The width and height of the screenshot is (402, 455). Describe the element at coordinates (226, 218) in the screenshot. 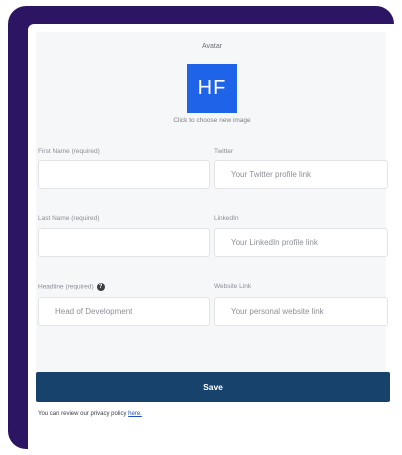

I see `linkedin-label: LinkedIn` at that location.